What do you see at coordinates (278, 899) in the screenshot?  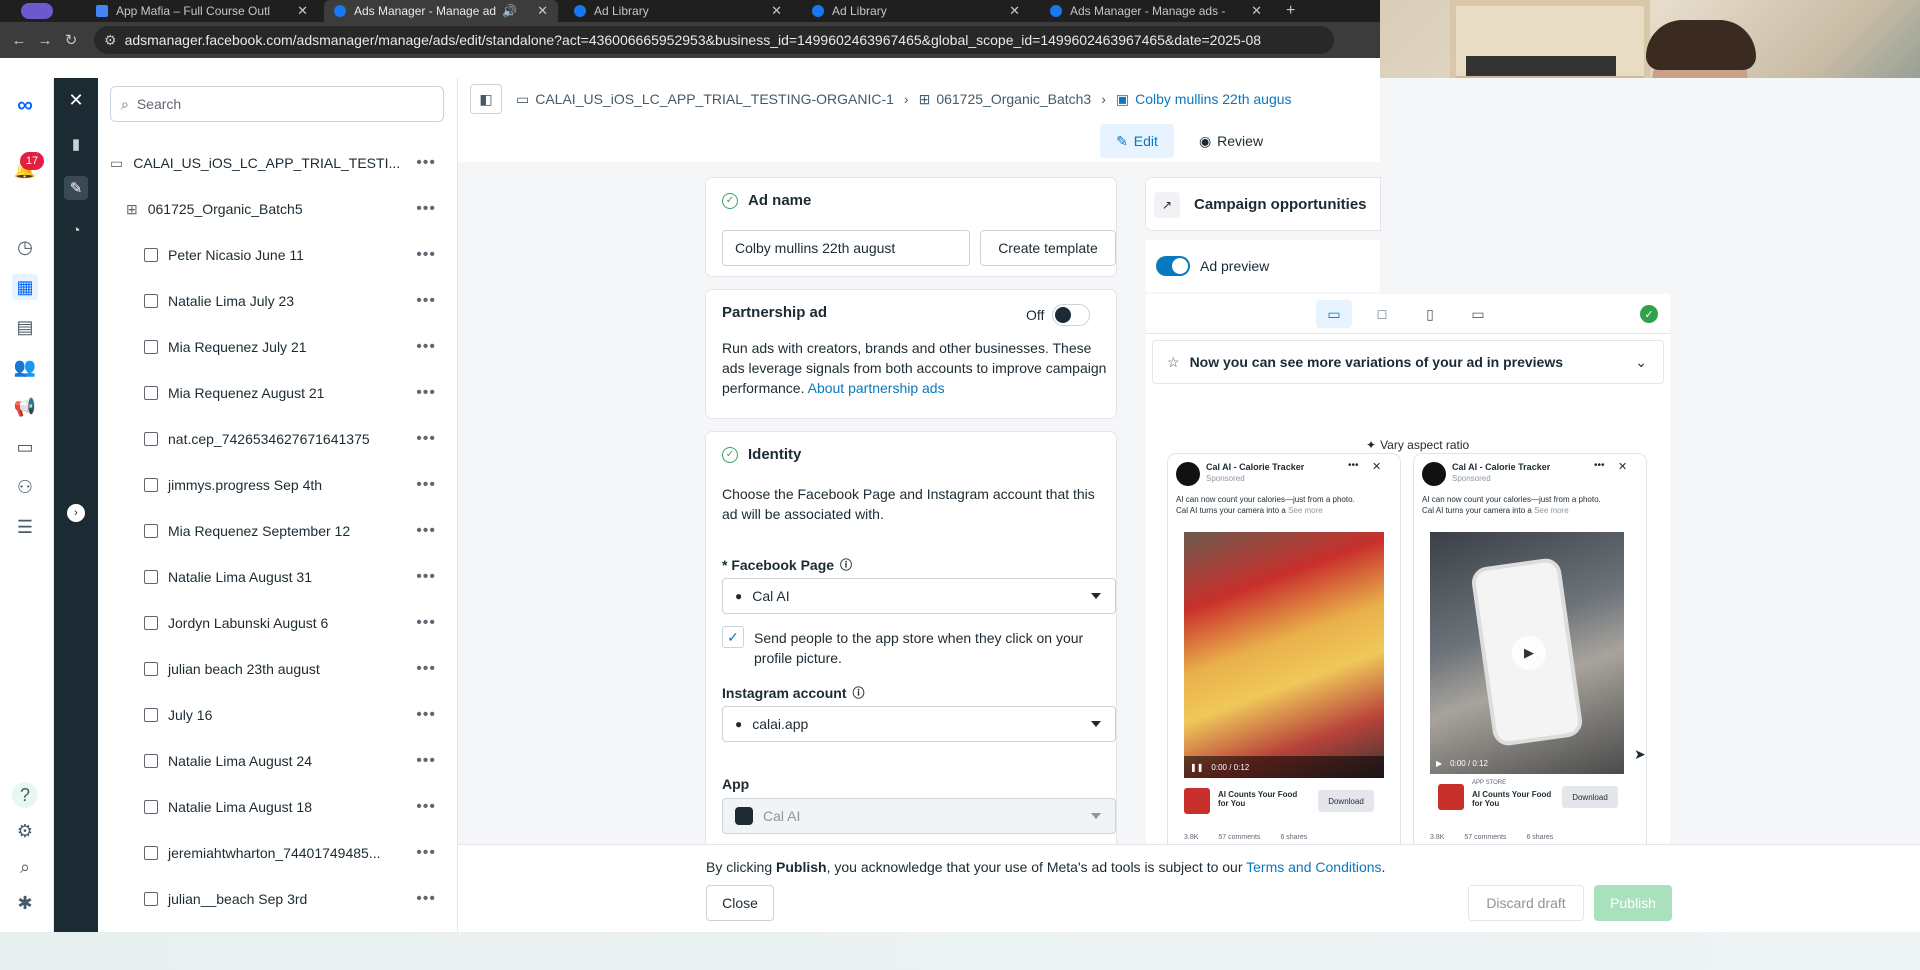 I see `tree-ad-row: julian__beach Sep 3rd •••` at bounding box center [278, 899].